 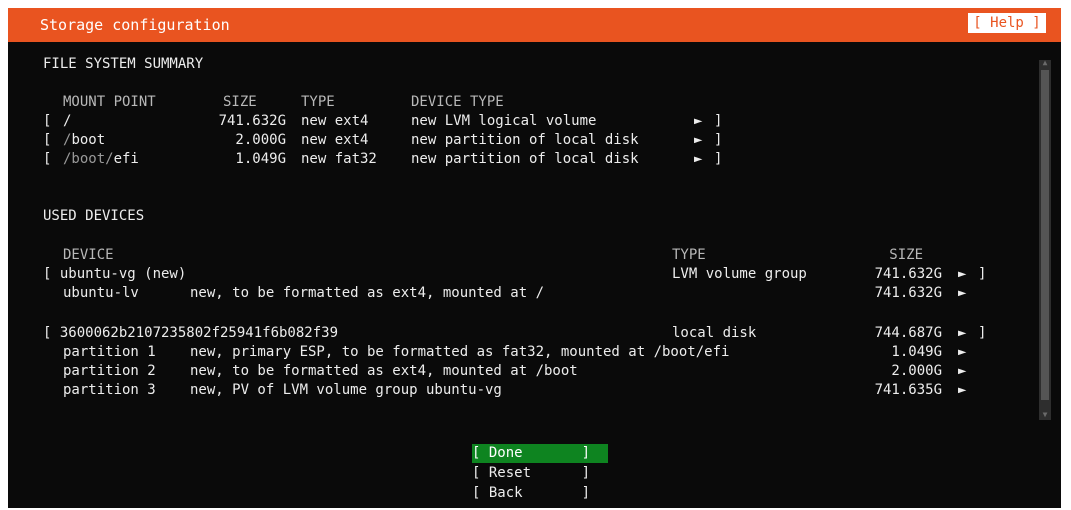 I want to click on mount-point: /boot/efi, so click(x=101, y=159).